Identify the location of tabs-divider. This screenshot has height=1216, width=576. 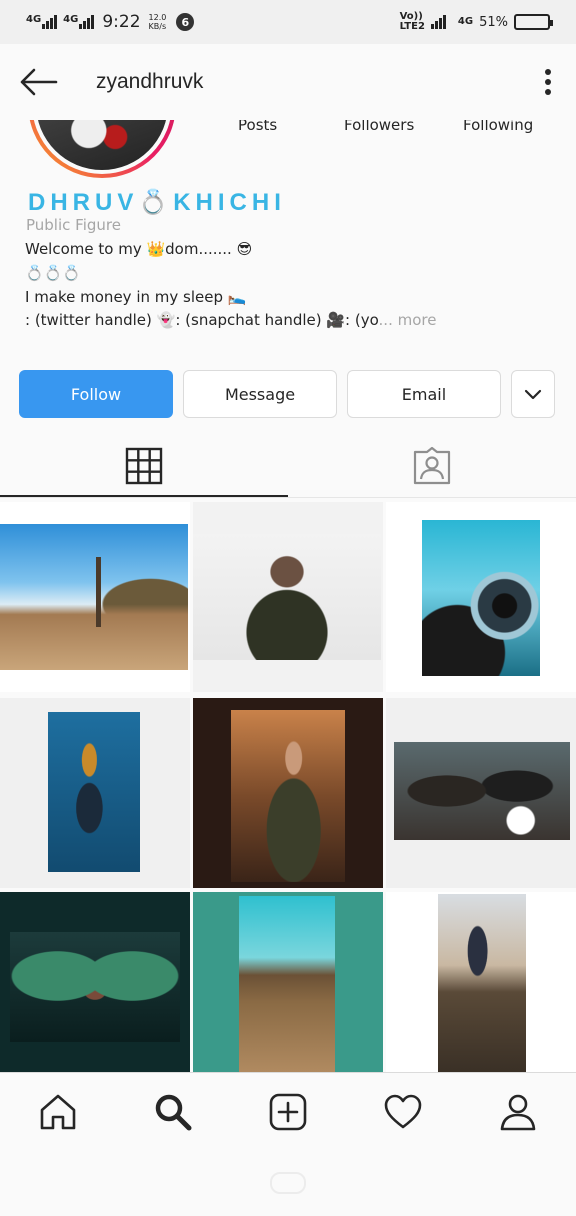
(288, 497).